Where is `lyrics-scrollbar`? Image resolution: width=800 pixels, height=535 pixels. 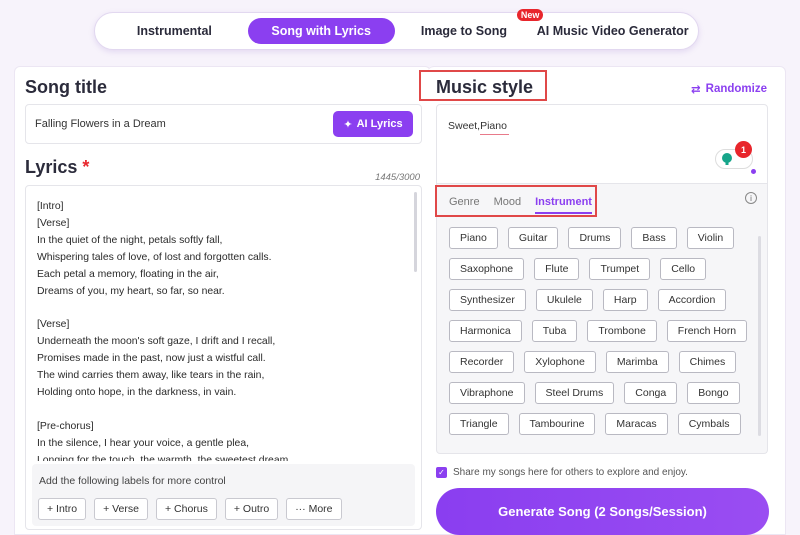 lyrics-scrollbar is located at coordinates (415, 232).